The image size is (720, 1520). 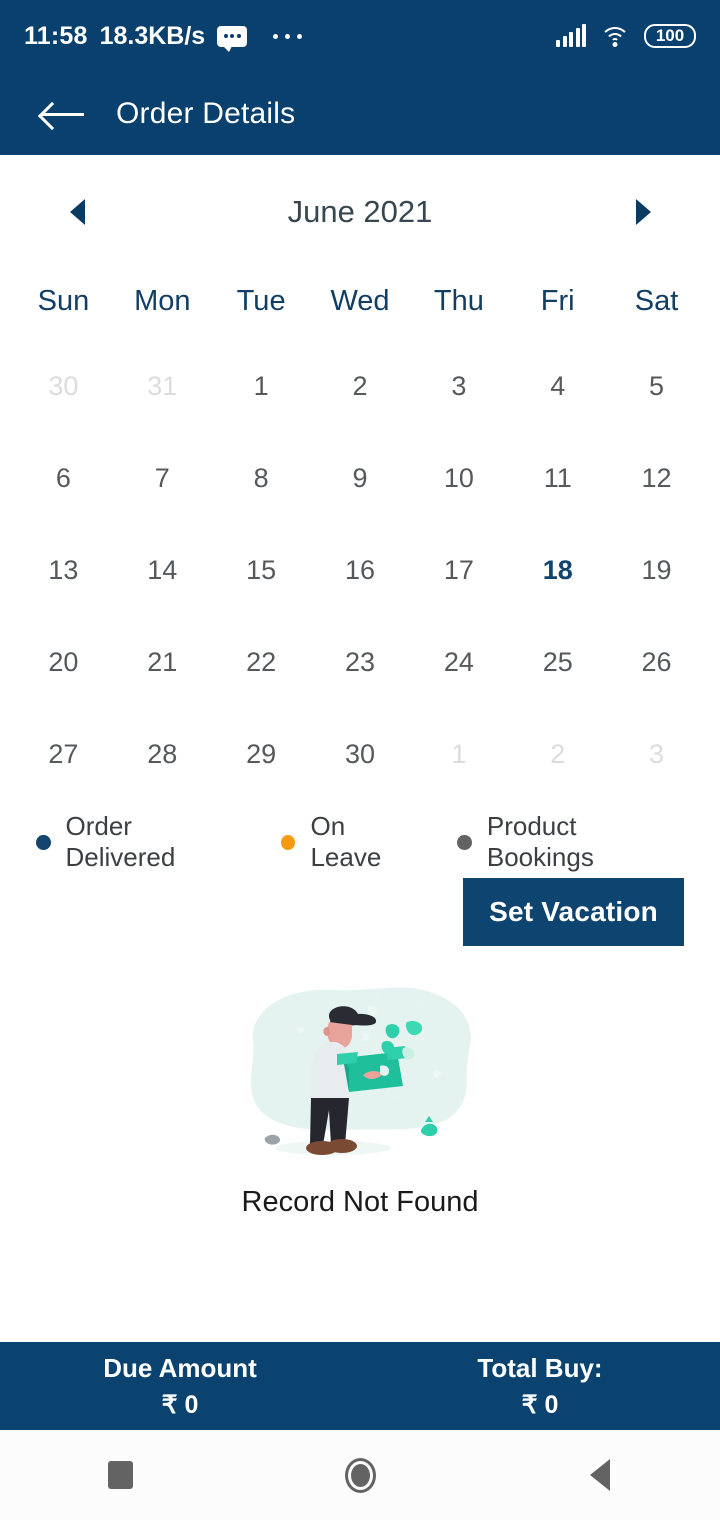 I want to click on message-bubble-icon, so click(x=232, y=38).